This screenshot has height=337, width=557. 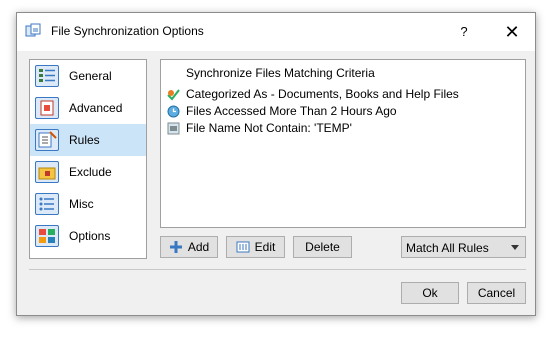 I want to click on rule-item: Files Accessed More Than 2 Hours Ago, so click(x=282, y=111).